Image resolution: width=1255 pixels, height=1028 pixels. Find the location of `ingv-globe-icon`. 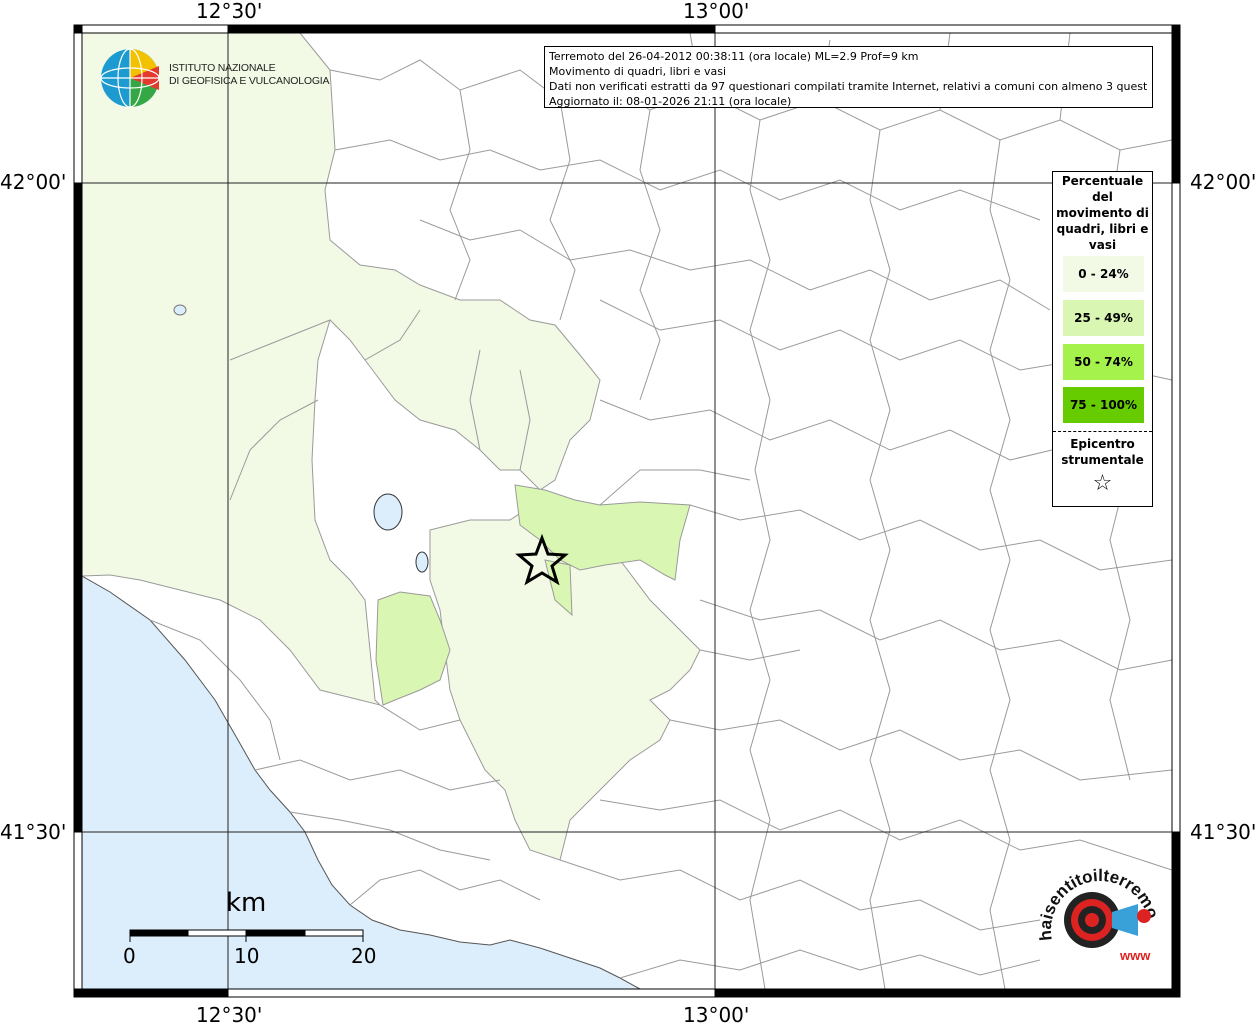

ingv-globe-icon is located at coordinates (130, 78).